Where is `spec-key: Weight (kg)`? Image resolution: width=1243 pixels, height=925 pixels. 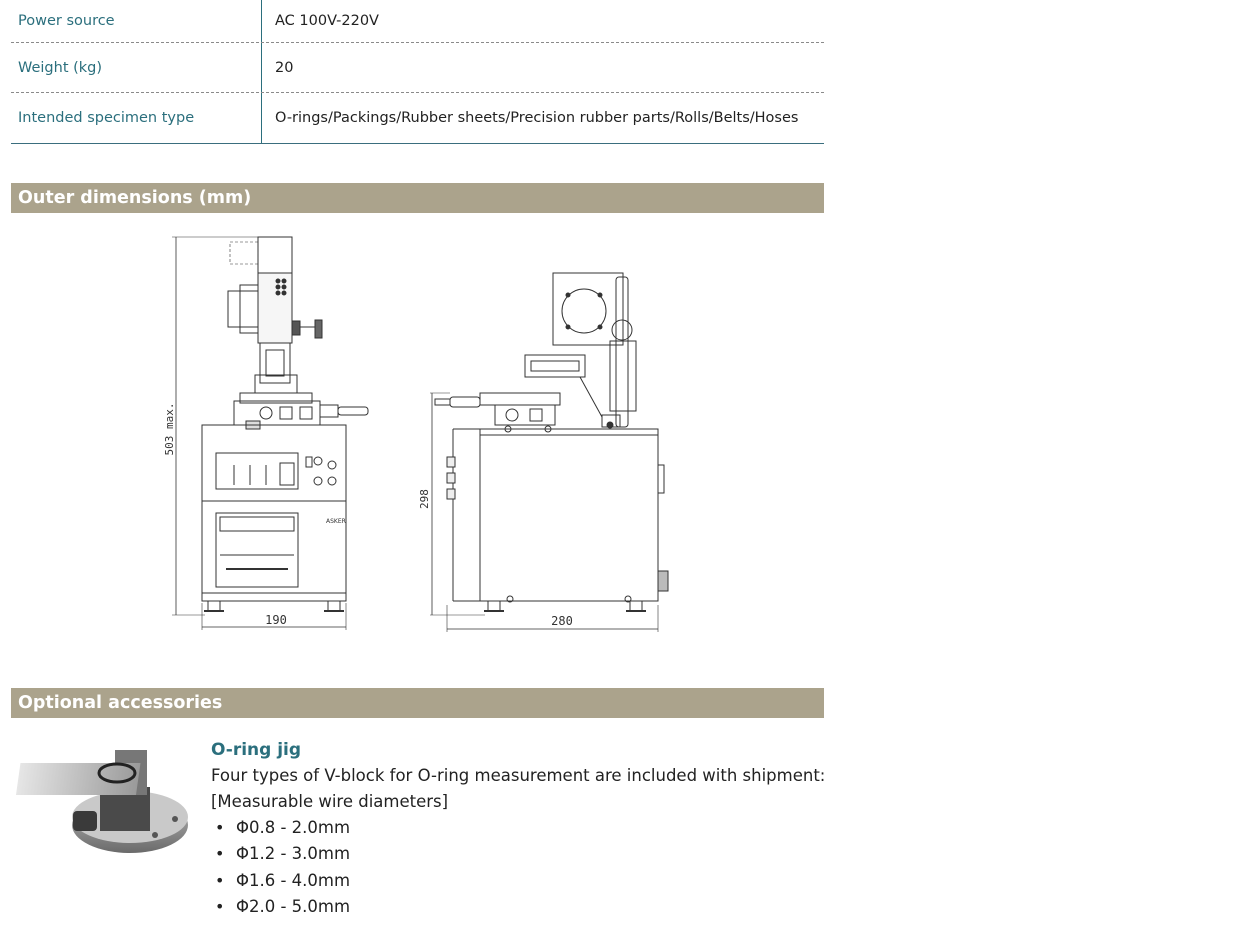 spec-key: Weight (kg) is located at coordinates (60, 67).